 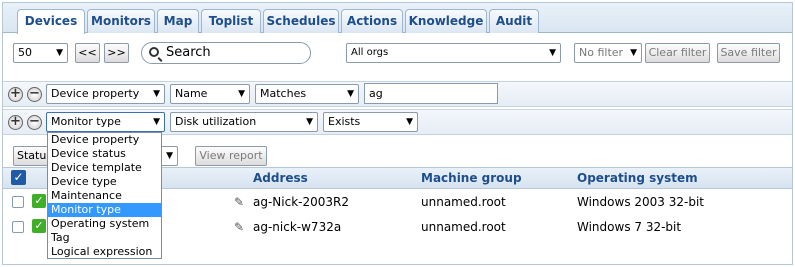 What do you see at coordinates (297, 227) in the screenshot?
I see `device-address: ag-nick-w732a` at bounding box center [297, 227].